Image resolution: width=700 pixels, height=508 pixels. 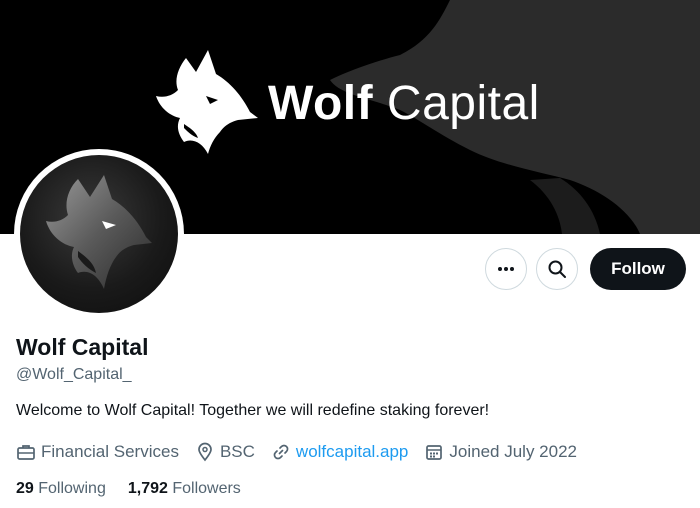 I want to click on avatar, so click(x=99, y=234).